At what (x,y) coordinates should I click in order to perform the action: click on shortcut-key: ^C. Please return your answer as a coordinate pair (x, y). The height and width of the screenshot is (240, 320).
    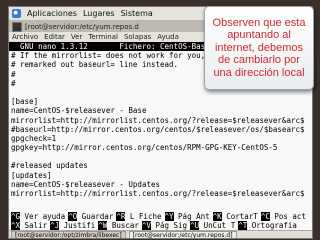
    Looking at the image, I should click on (265, 216).